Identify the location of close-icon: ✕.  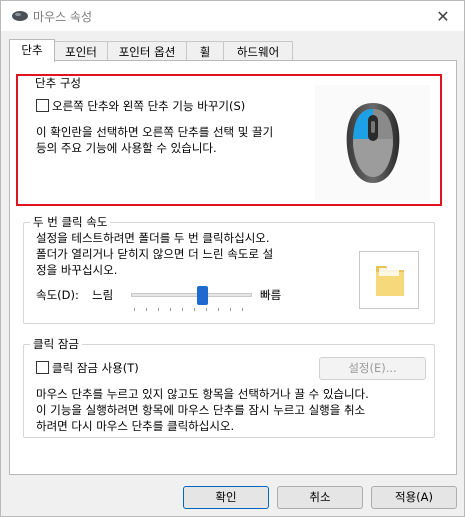
(443, 16).